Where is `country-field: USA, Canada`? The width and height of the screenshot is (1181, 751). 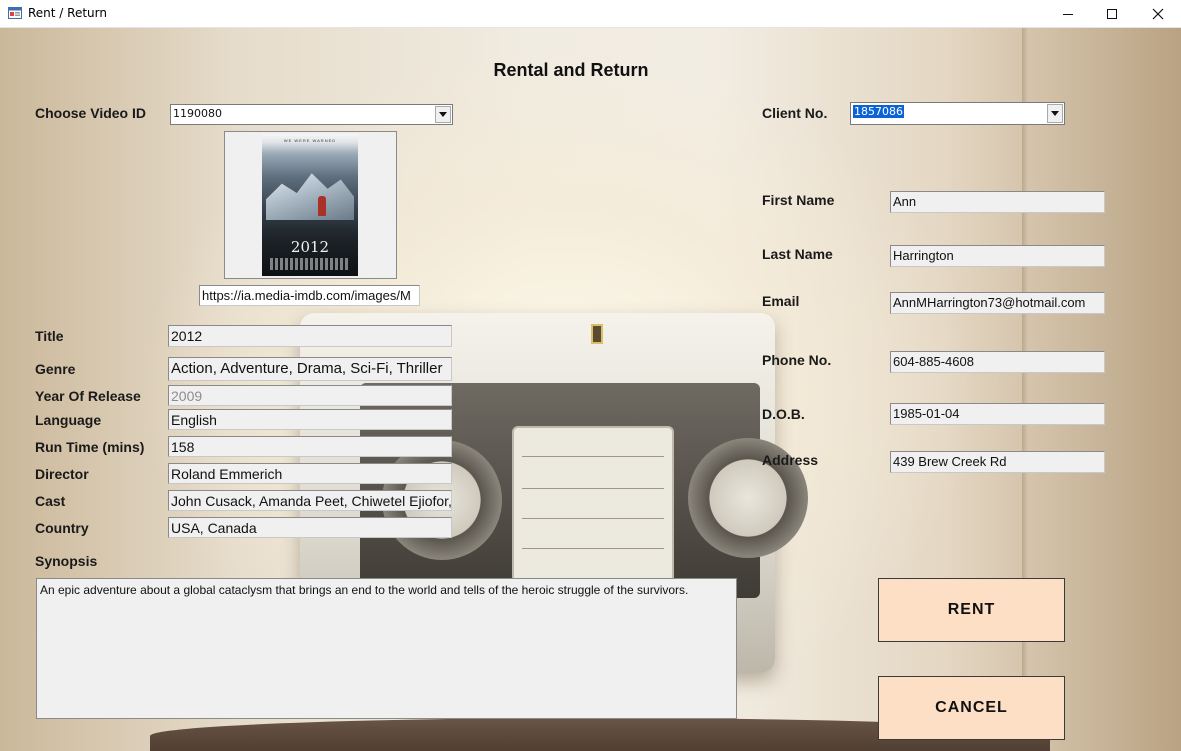 country-field: USA, Canada is located at coordinates (310, 527).